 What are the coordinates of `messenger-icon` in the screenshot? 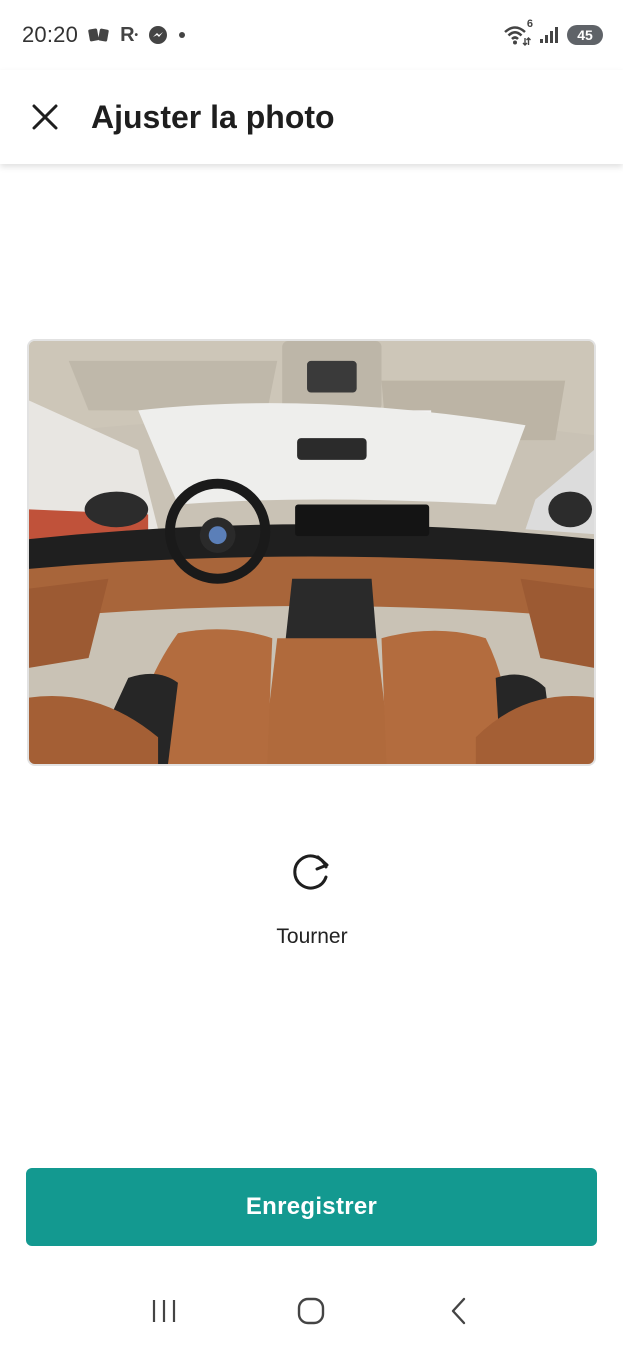 It's located at (158, 35).